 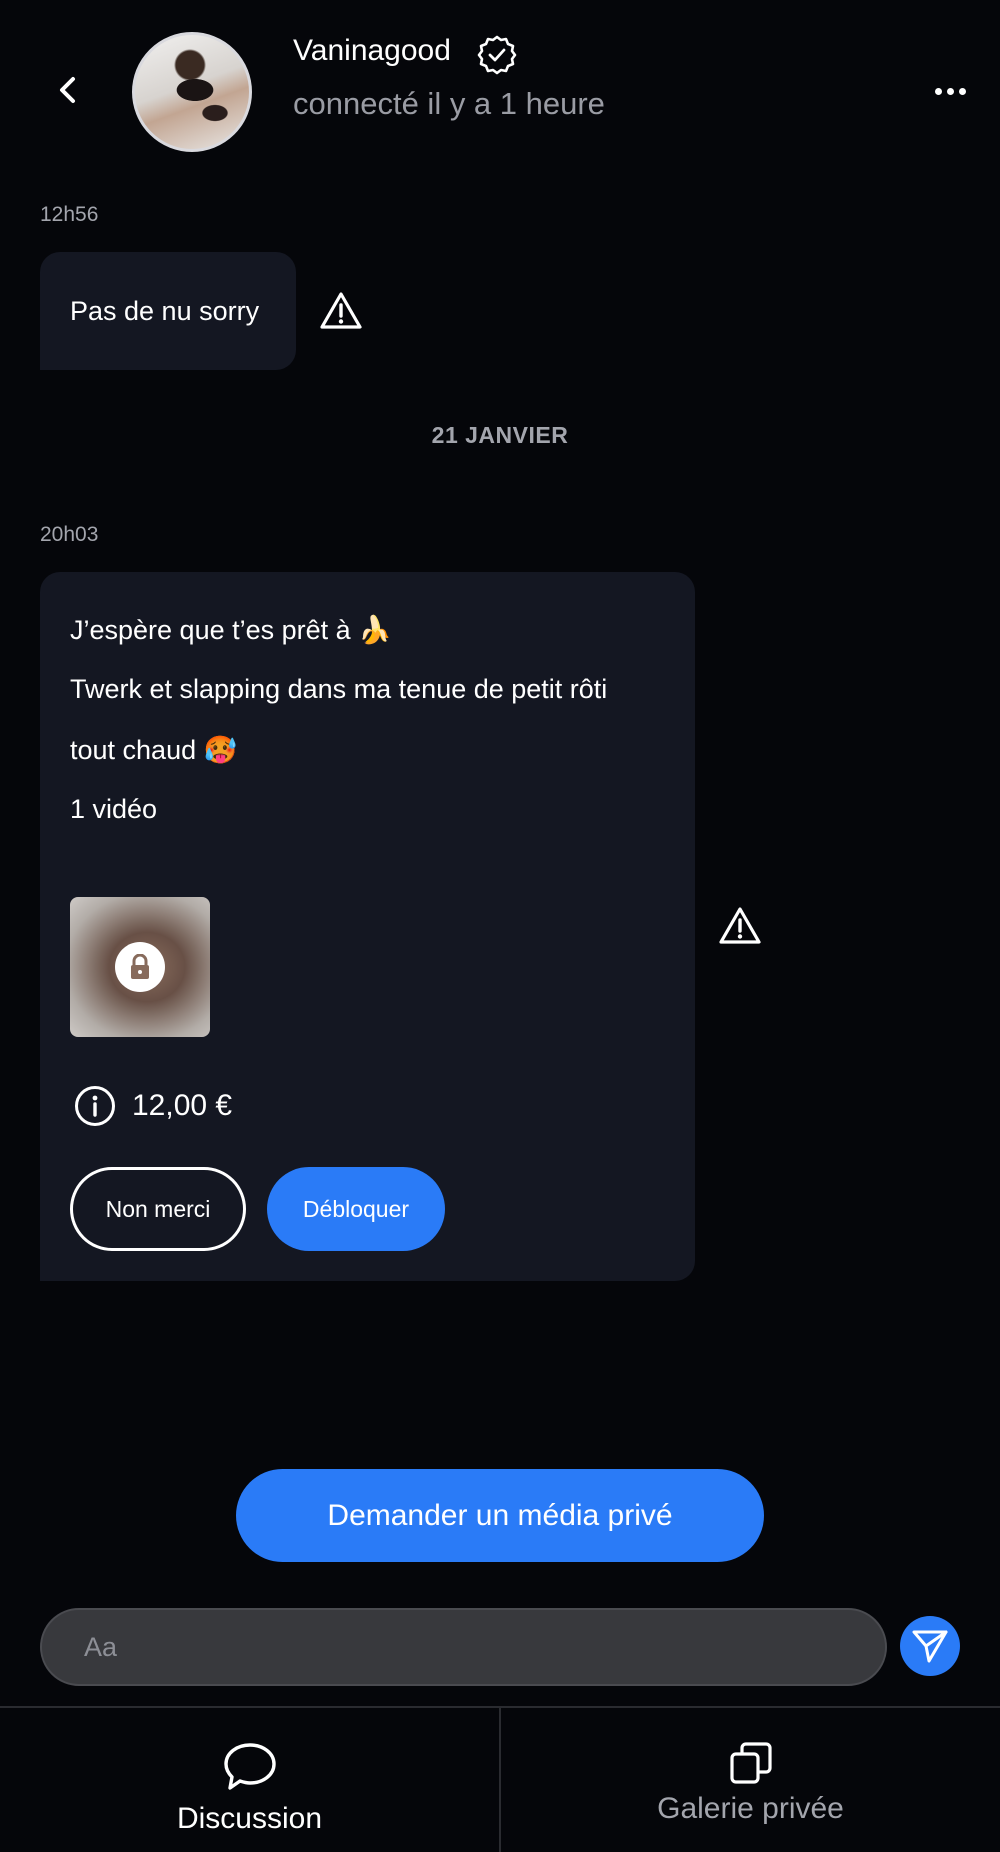 What do you see at coordinates (484, 1647) in the screenshot?
I see `message-input` at bounding box center [484, 1647].